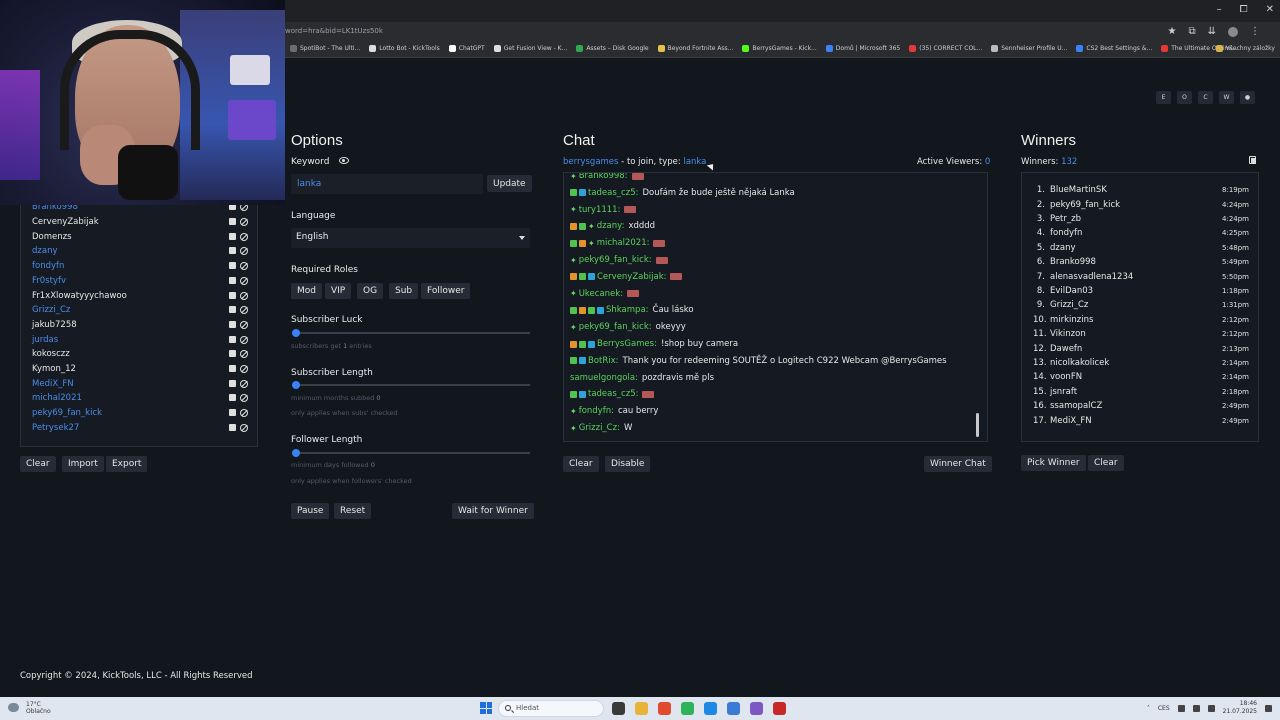  Describe the element at coordinates (600, 210) in the screenshot. I see `chat-username: tury1111:` at that location.